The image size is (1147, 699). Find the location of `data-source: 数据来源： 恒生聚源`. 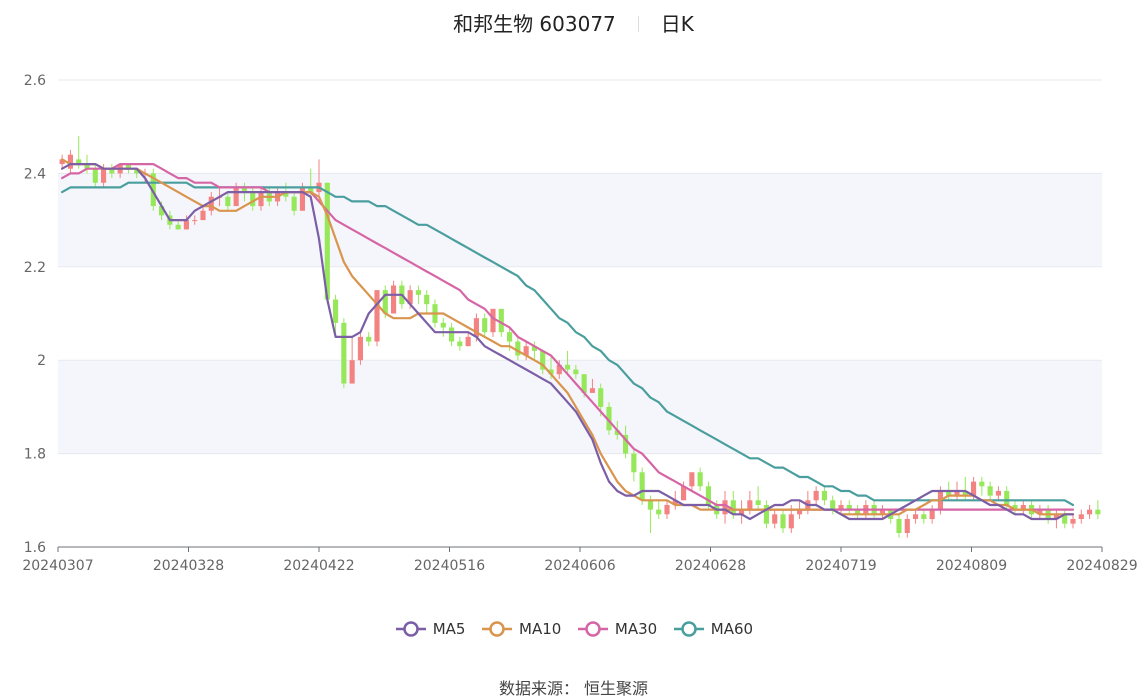

data-source: 数据来源： 恒生聚源 is located at coordinates (573, 688).